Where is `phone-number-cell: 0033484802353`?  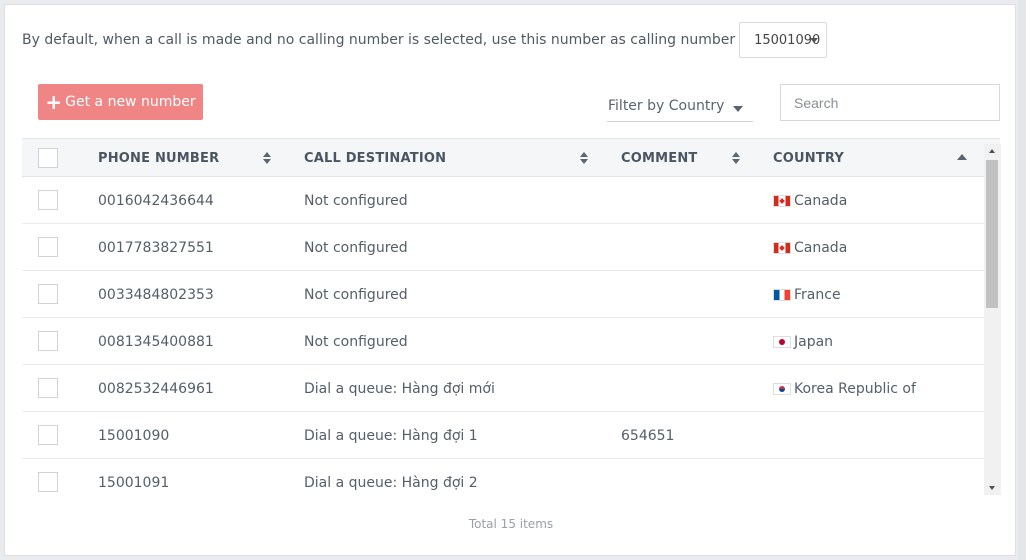 phone-number-cell: 0033484802353 is located at coordinates (156, 294).